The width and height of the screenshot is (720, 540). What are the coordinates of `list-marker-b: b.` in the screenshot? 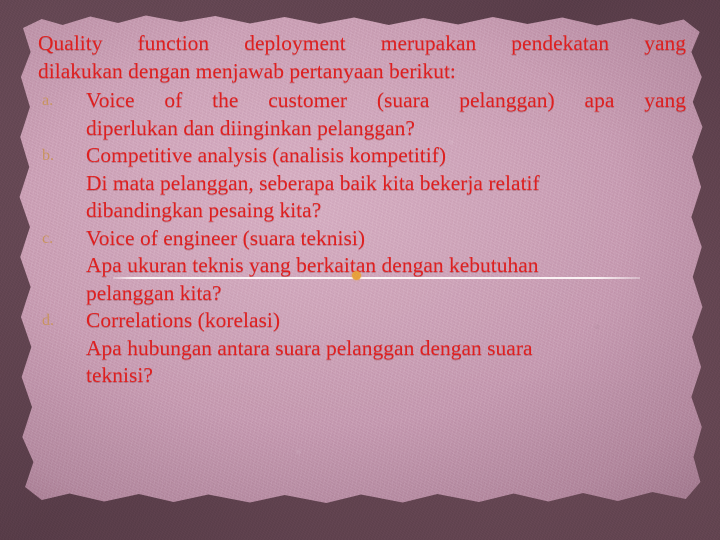 It's located at (48, 155).